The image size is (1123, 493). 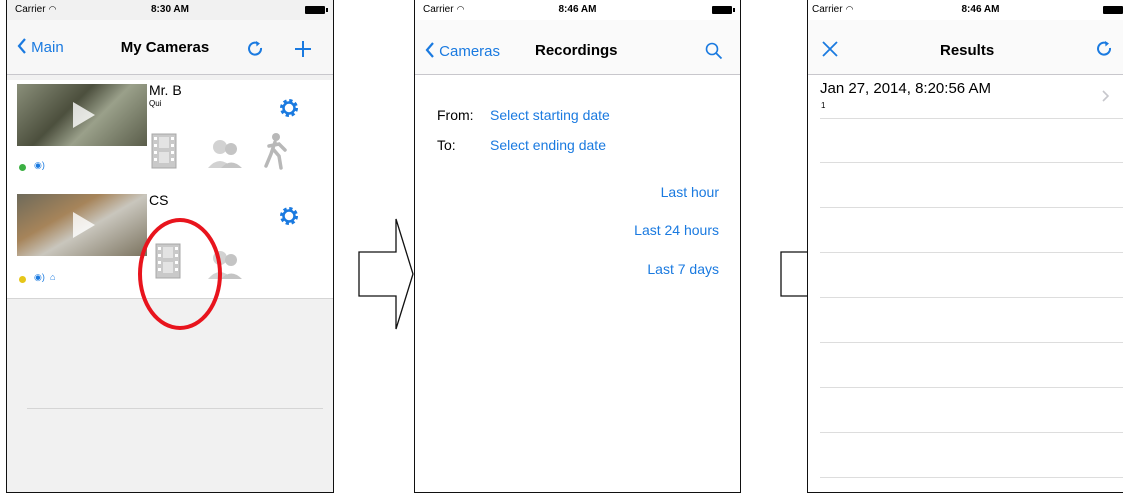 I want to click on motion-person-icon, so click(x=275, y=151).